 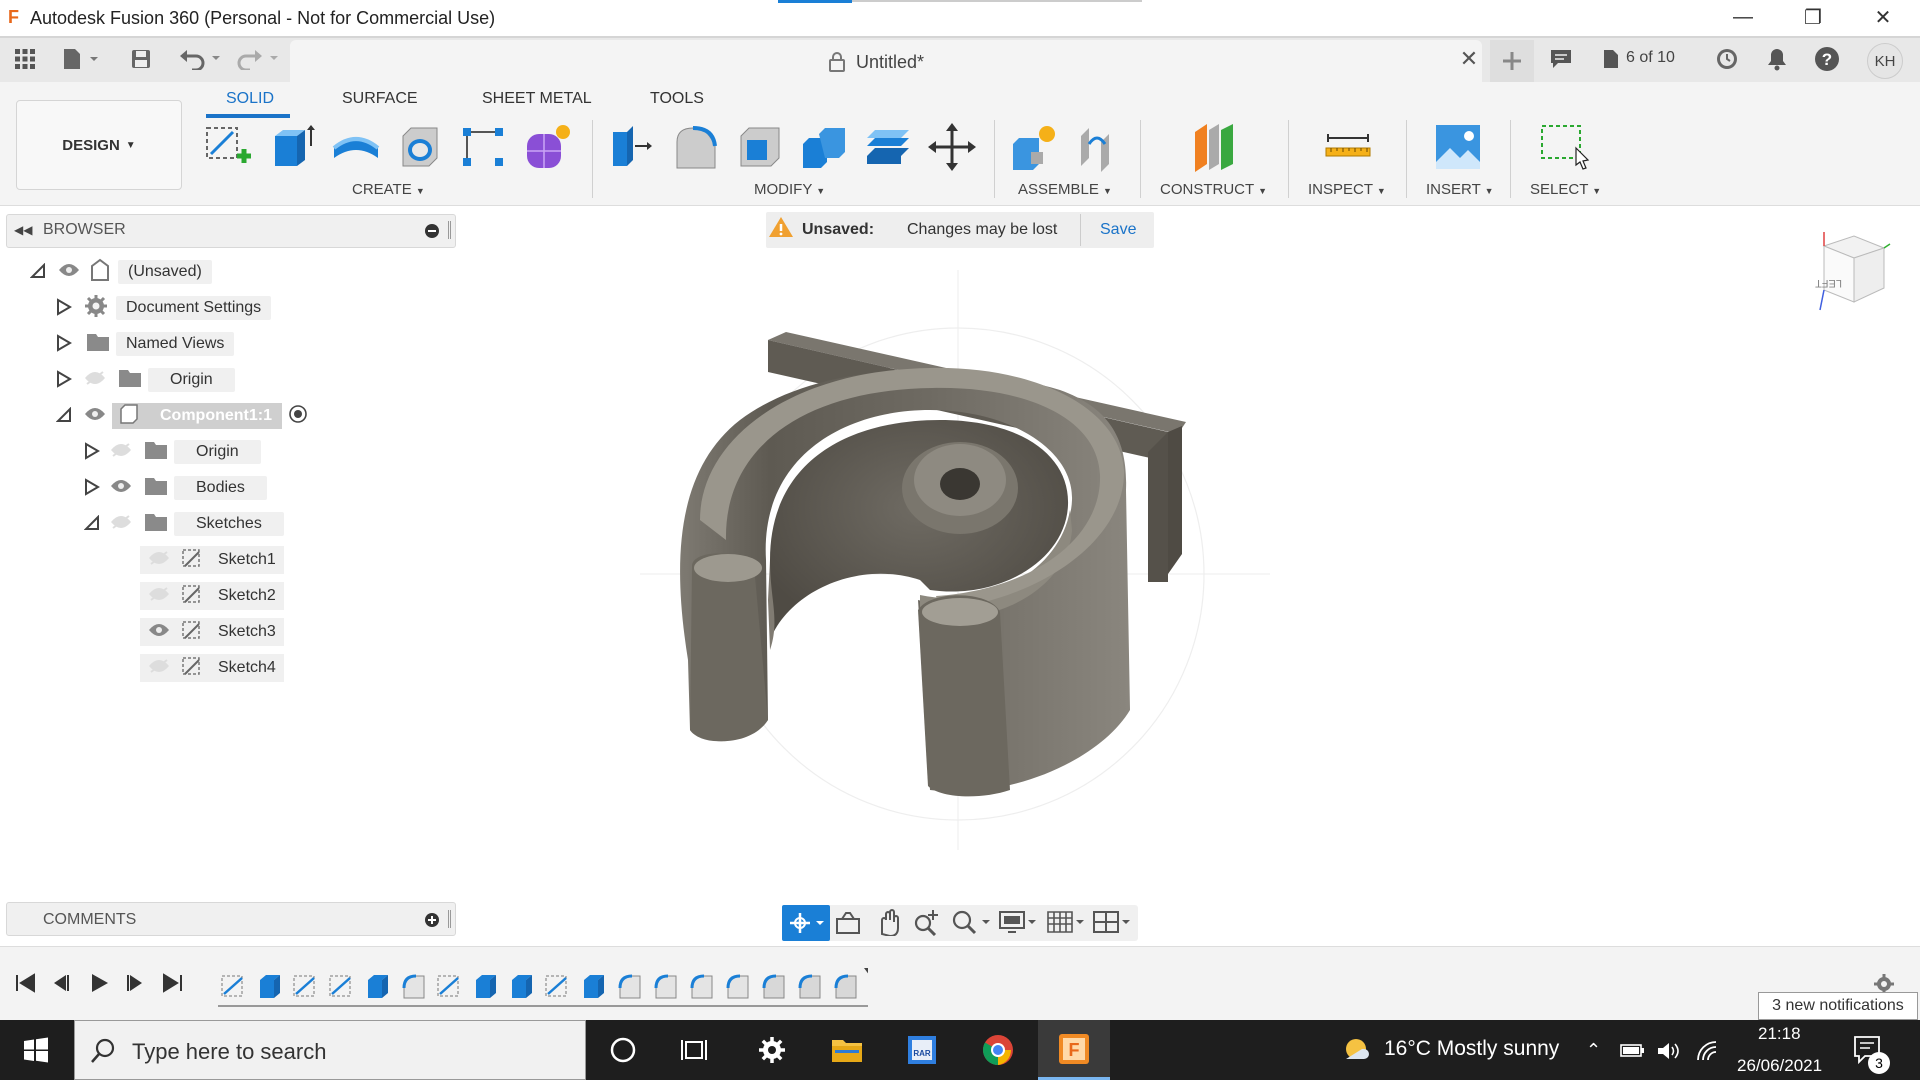 I want to click on user-avatar: KH, so click(x=1885, y=61).